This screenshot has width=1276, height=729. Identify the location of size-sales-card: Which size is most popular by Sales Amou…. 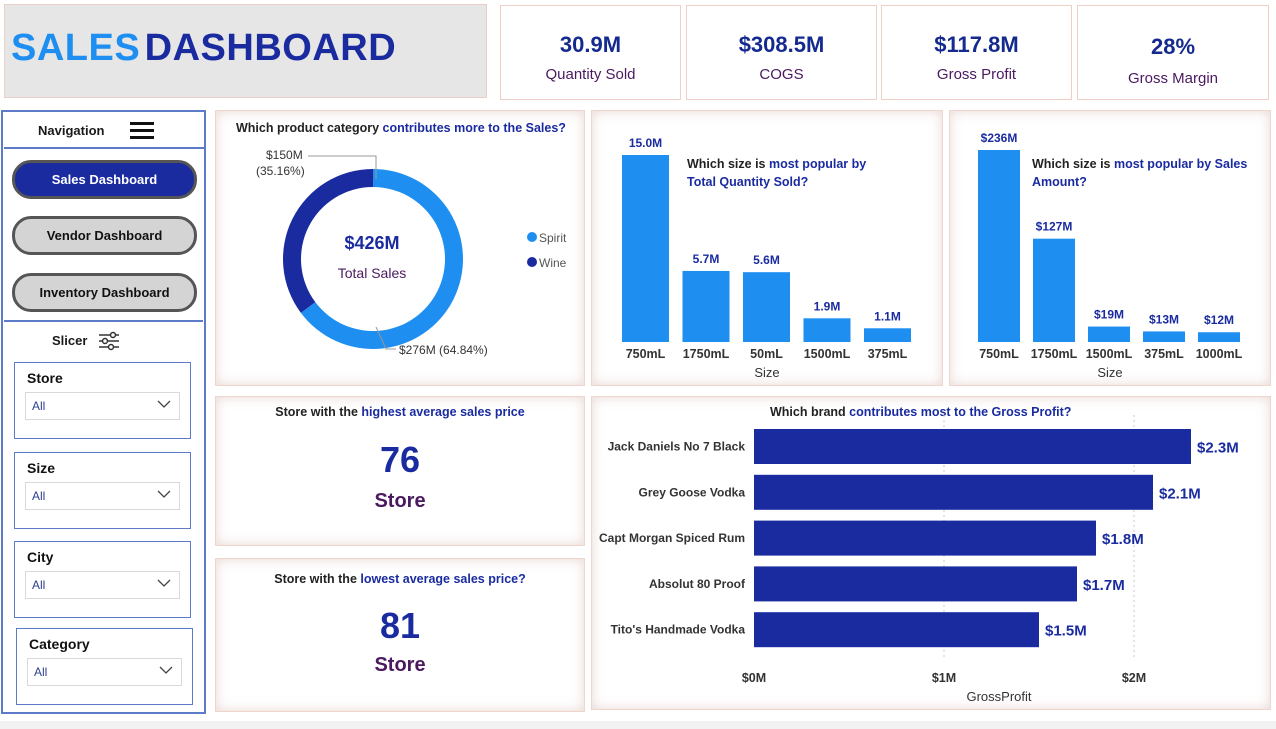
(1110, 248).